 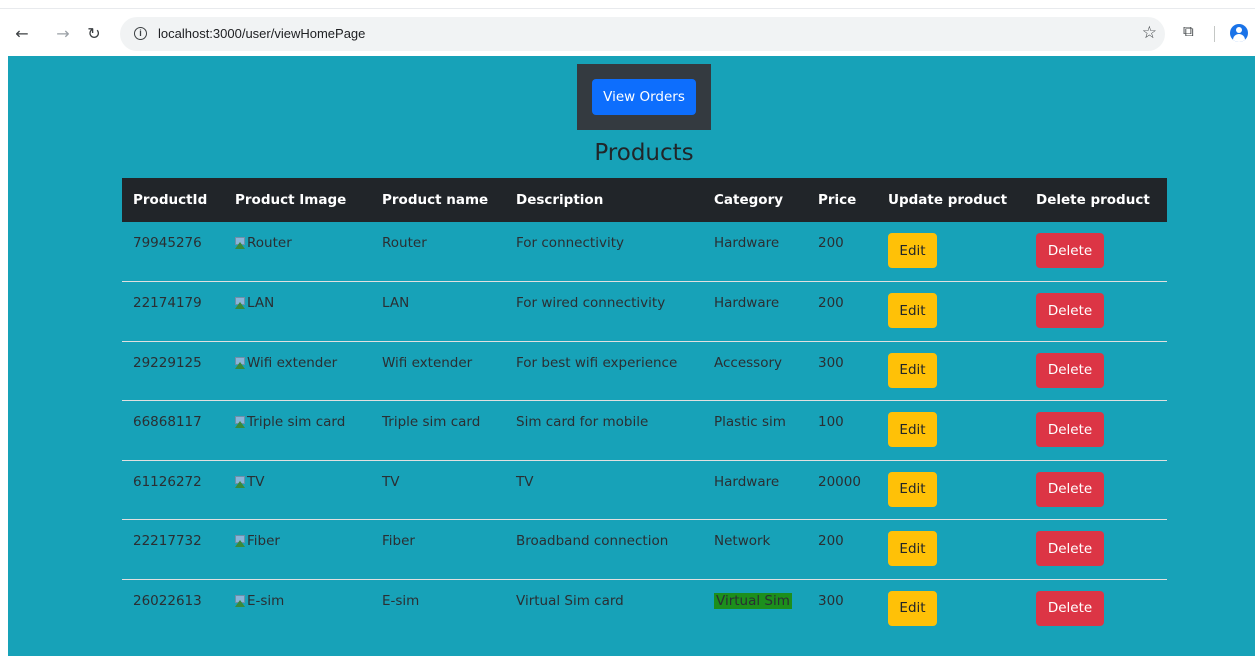 I want to click on product-description: For connectivity, so click(x=570, y=243).